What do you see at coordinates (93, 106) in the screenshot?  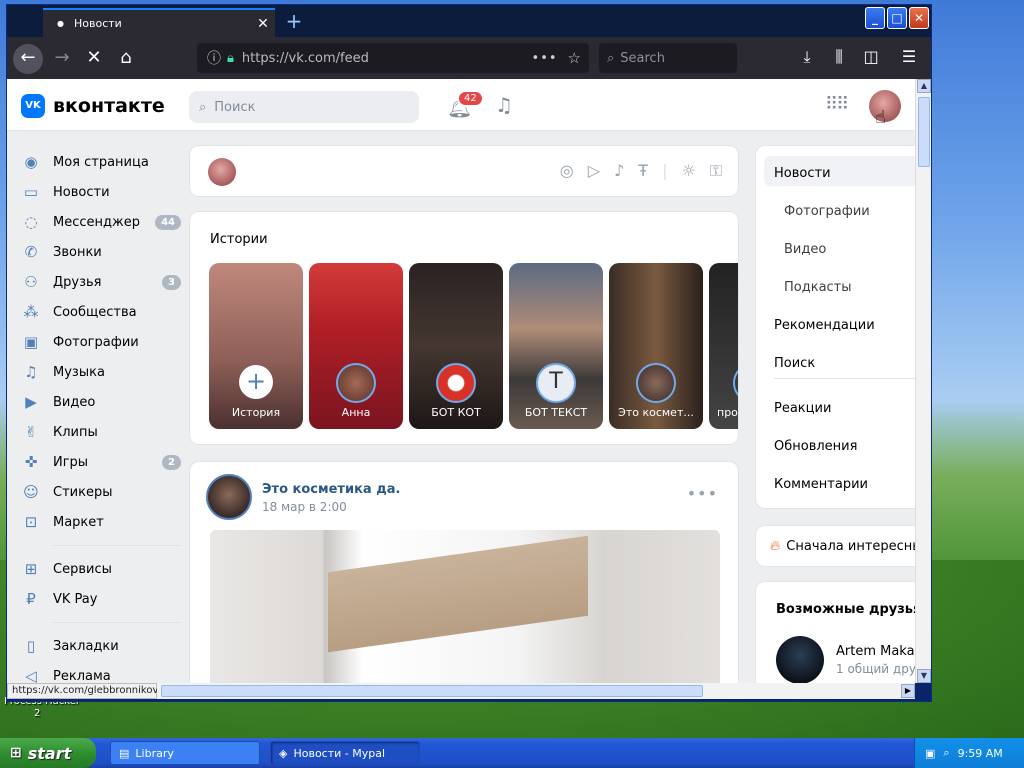 I see `vk-logo: VK вконтакте` at bounding box center [93, 106].